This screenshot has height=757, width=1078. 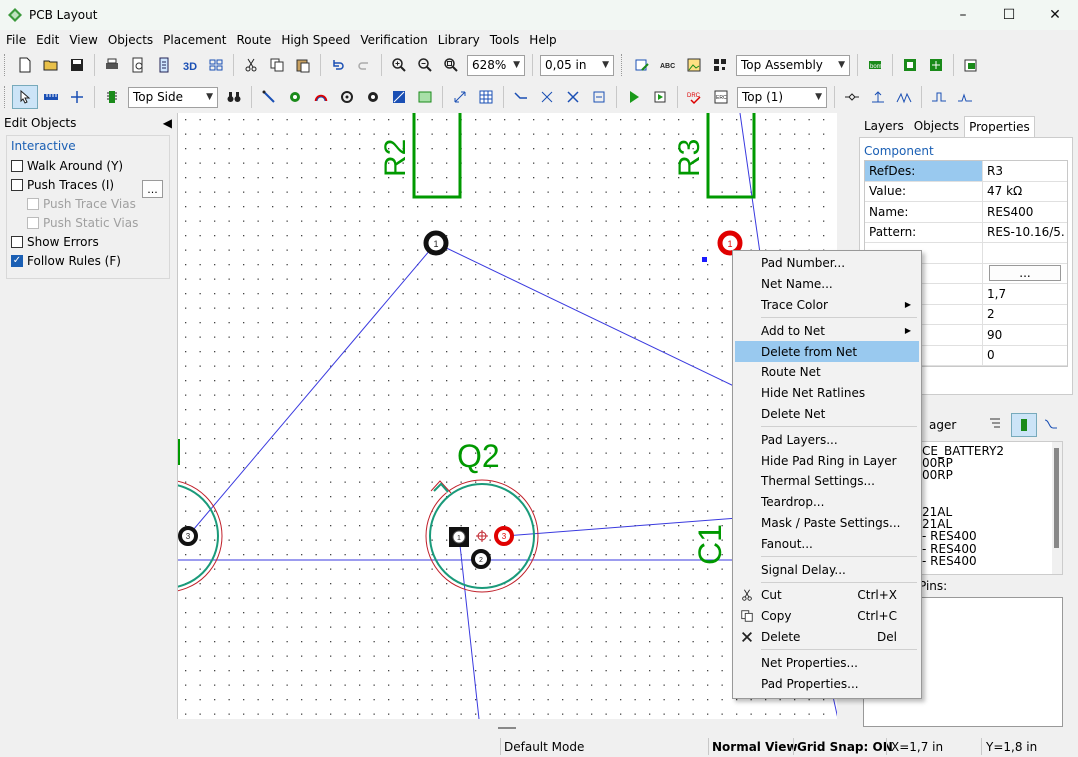 What do you see at coordinates (827, 414) in the screenshot?
I see `menu-item-delete-net: Delete Net` at bounding box center [827, 414].